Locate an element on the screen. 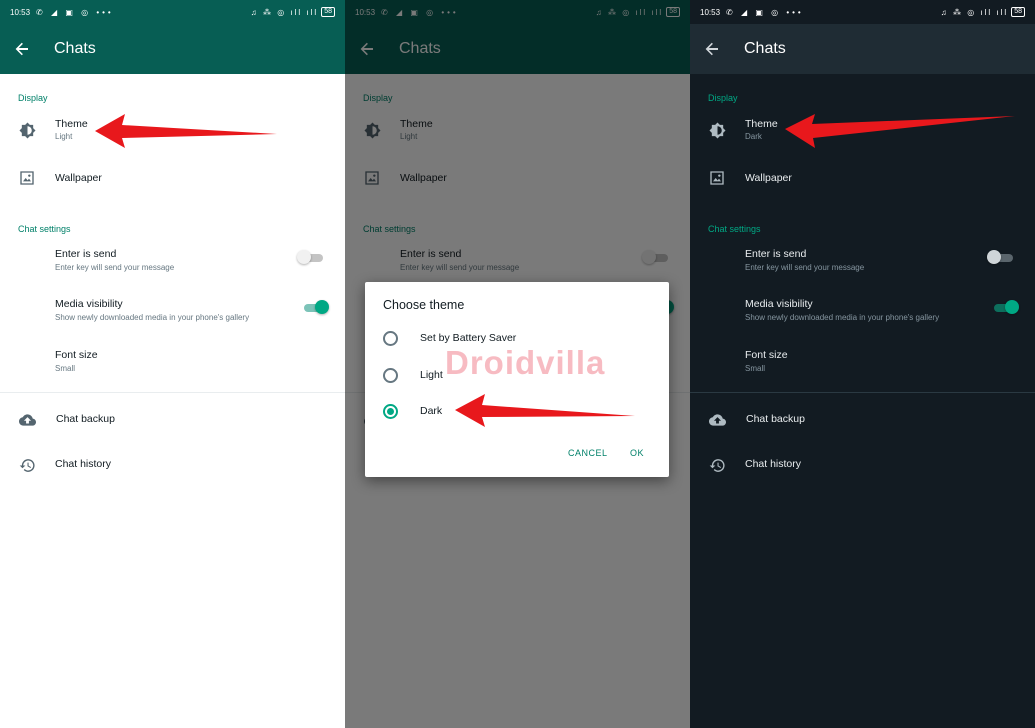 Image resolution: width=1035 pixels, height=728 pixels. radio-button-selected is located at coordinates (390, 411).